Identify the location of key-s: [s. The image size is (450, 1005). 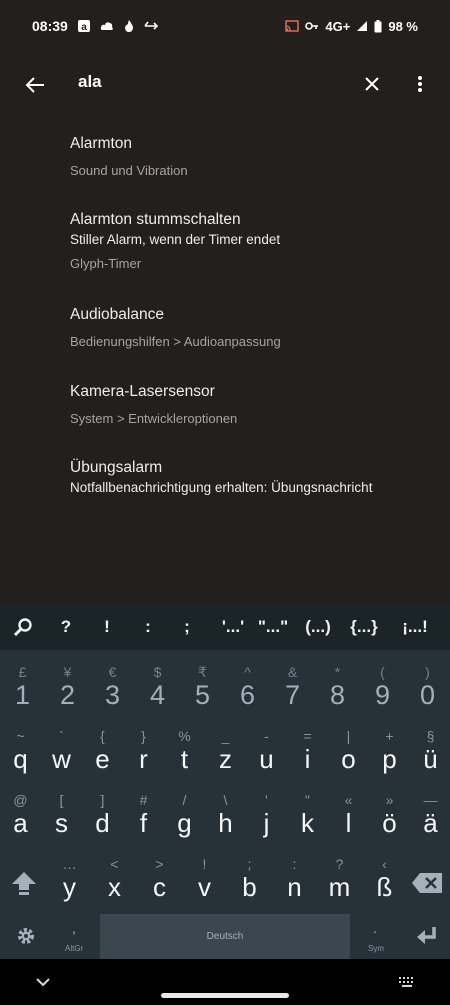
(61, 816).